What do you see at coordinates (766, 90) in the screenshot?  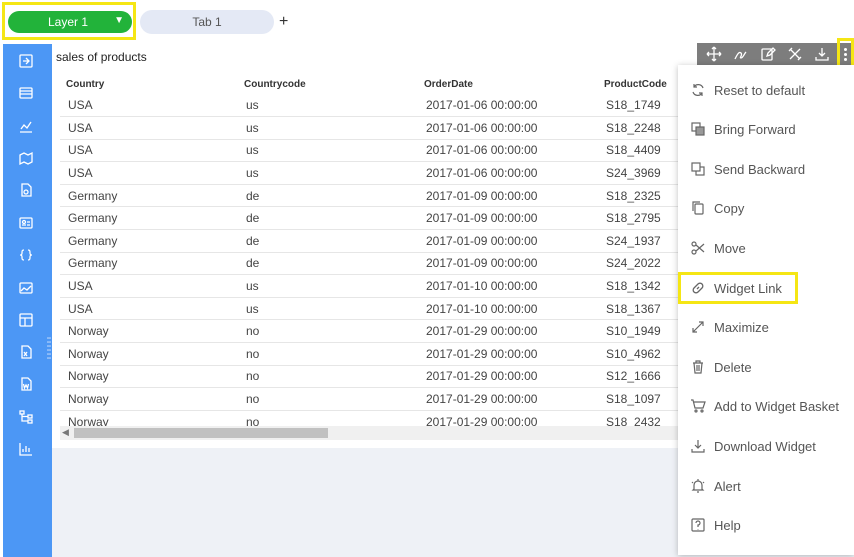 I see `menu-item-reset: Reset to default` at bounding box center [766, 90].